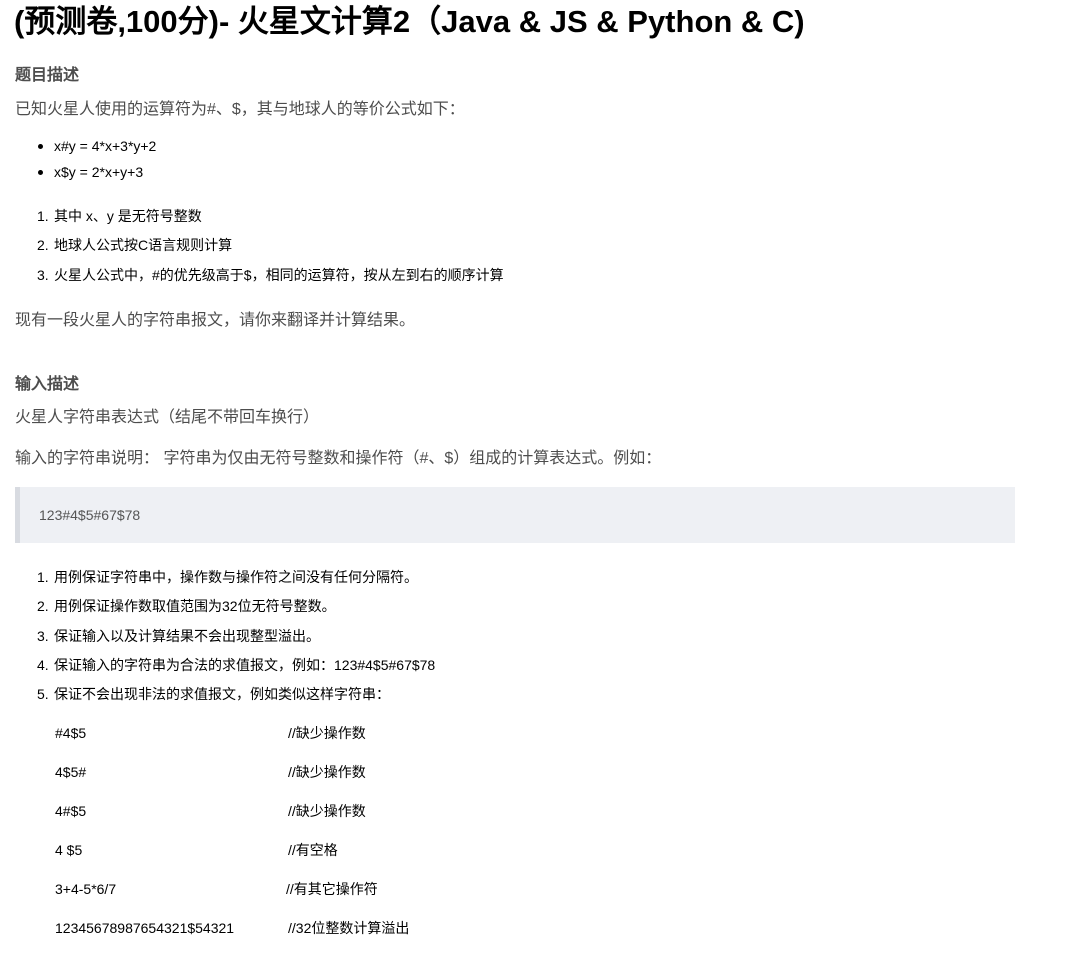 The width and height of the screenshot is (1071, 953). I want to click on invalid-expression: 12345678987654321$54321, so click(145, 928).